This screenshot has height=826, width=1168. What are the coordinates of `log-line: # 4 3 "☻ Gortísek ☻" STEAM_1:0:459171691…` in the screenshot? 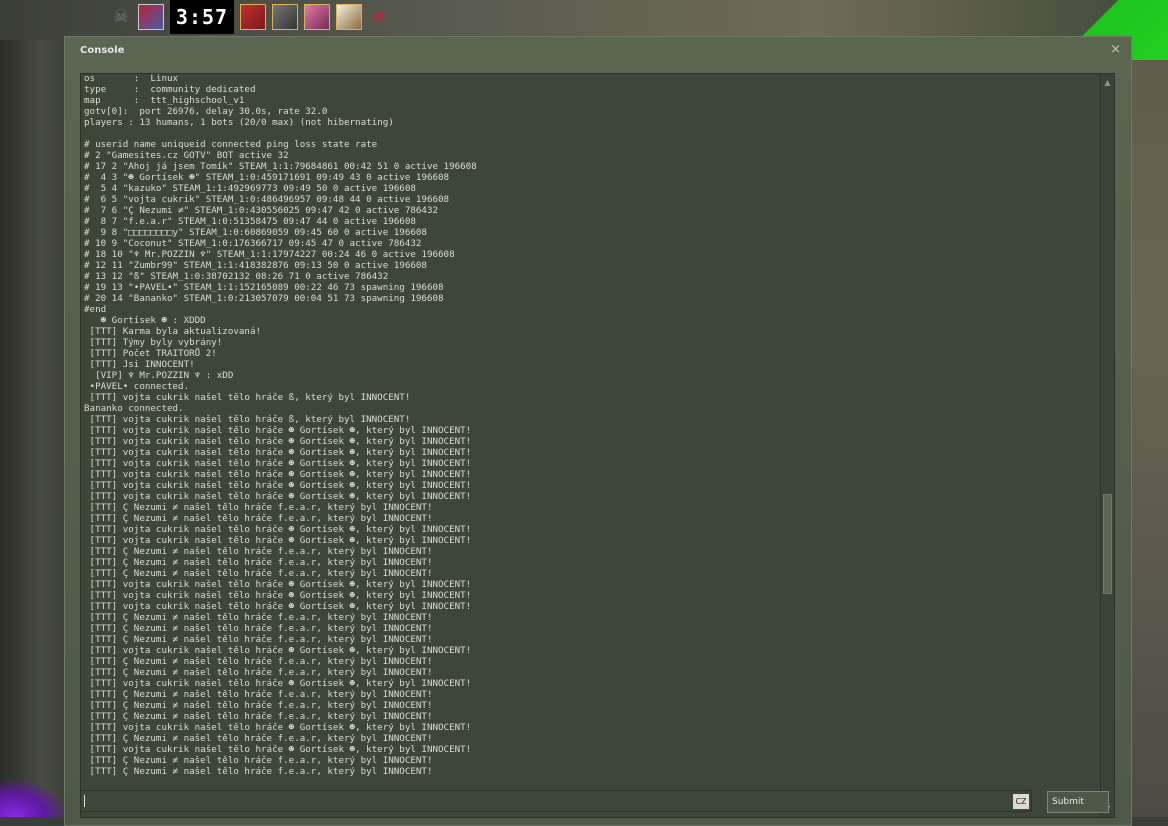 It's located at (267, 177).